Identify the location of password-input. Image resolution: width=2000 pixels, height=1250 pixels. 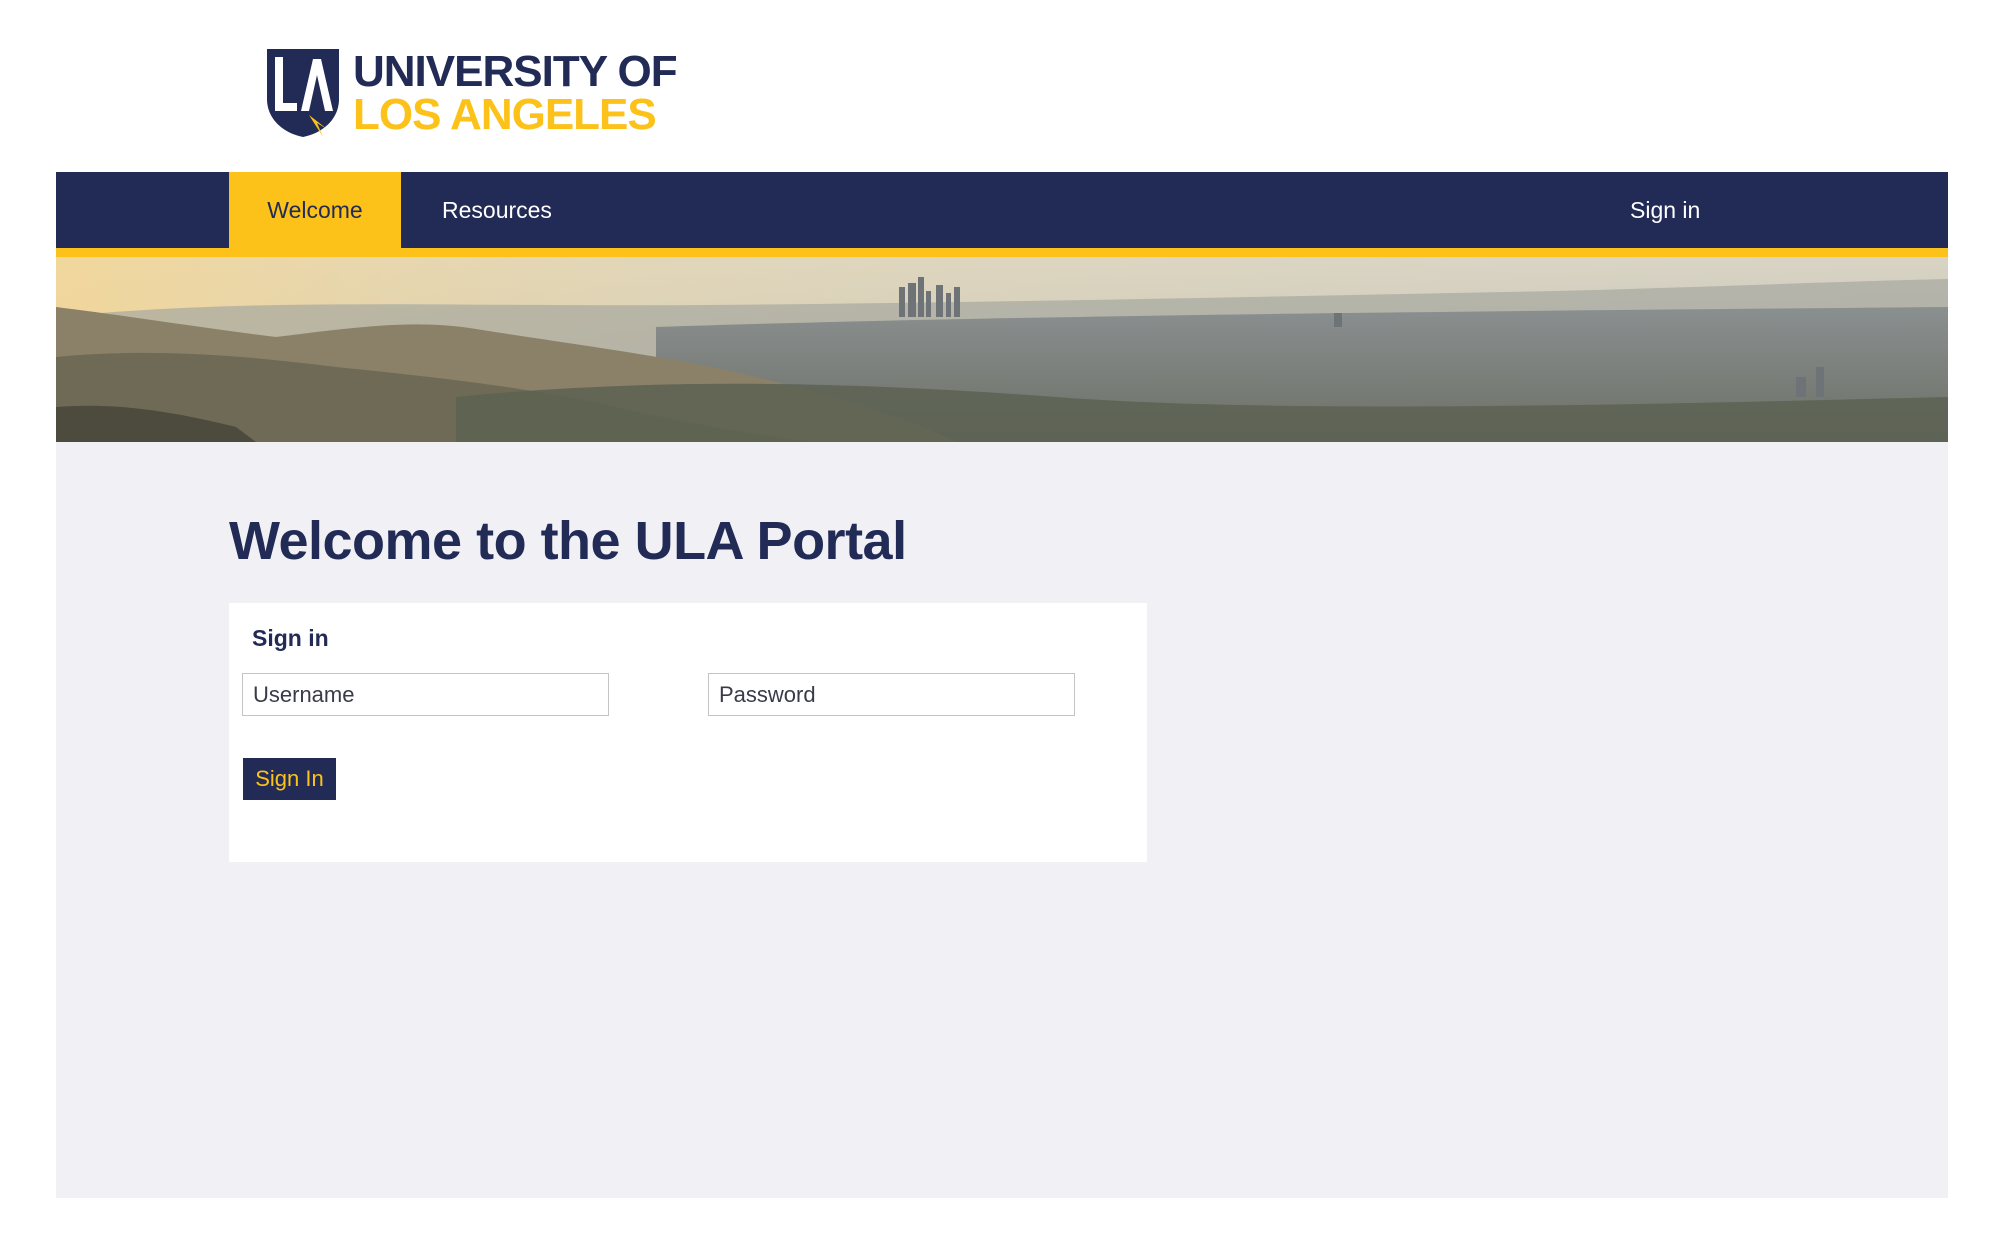
(891, 694).